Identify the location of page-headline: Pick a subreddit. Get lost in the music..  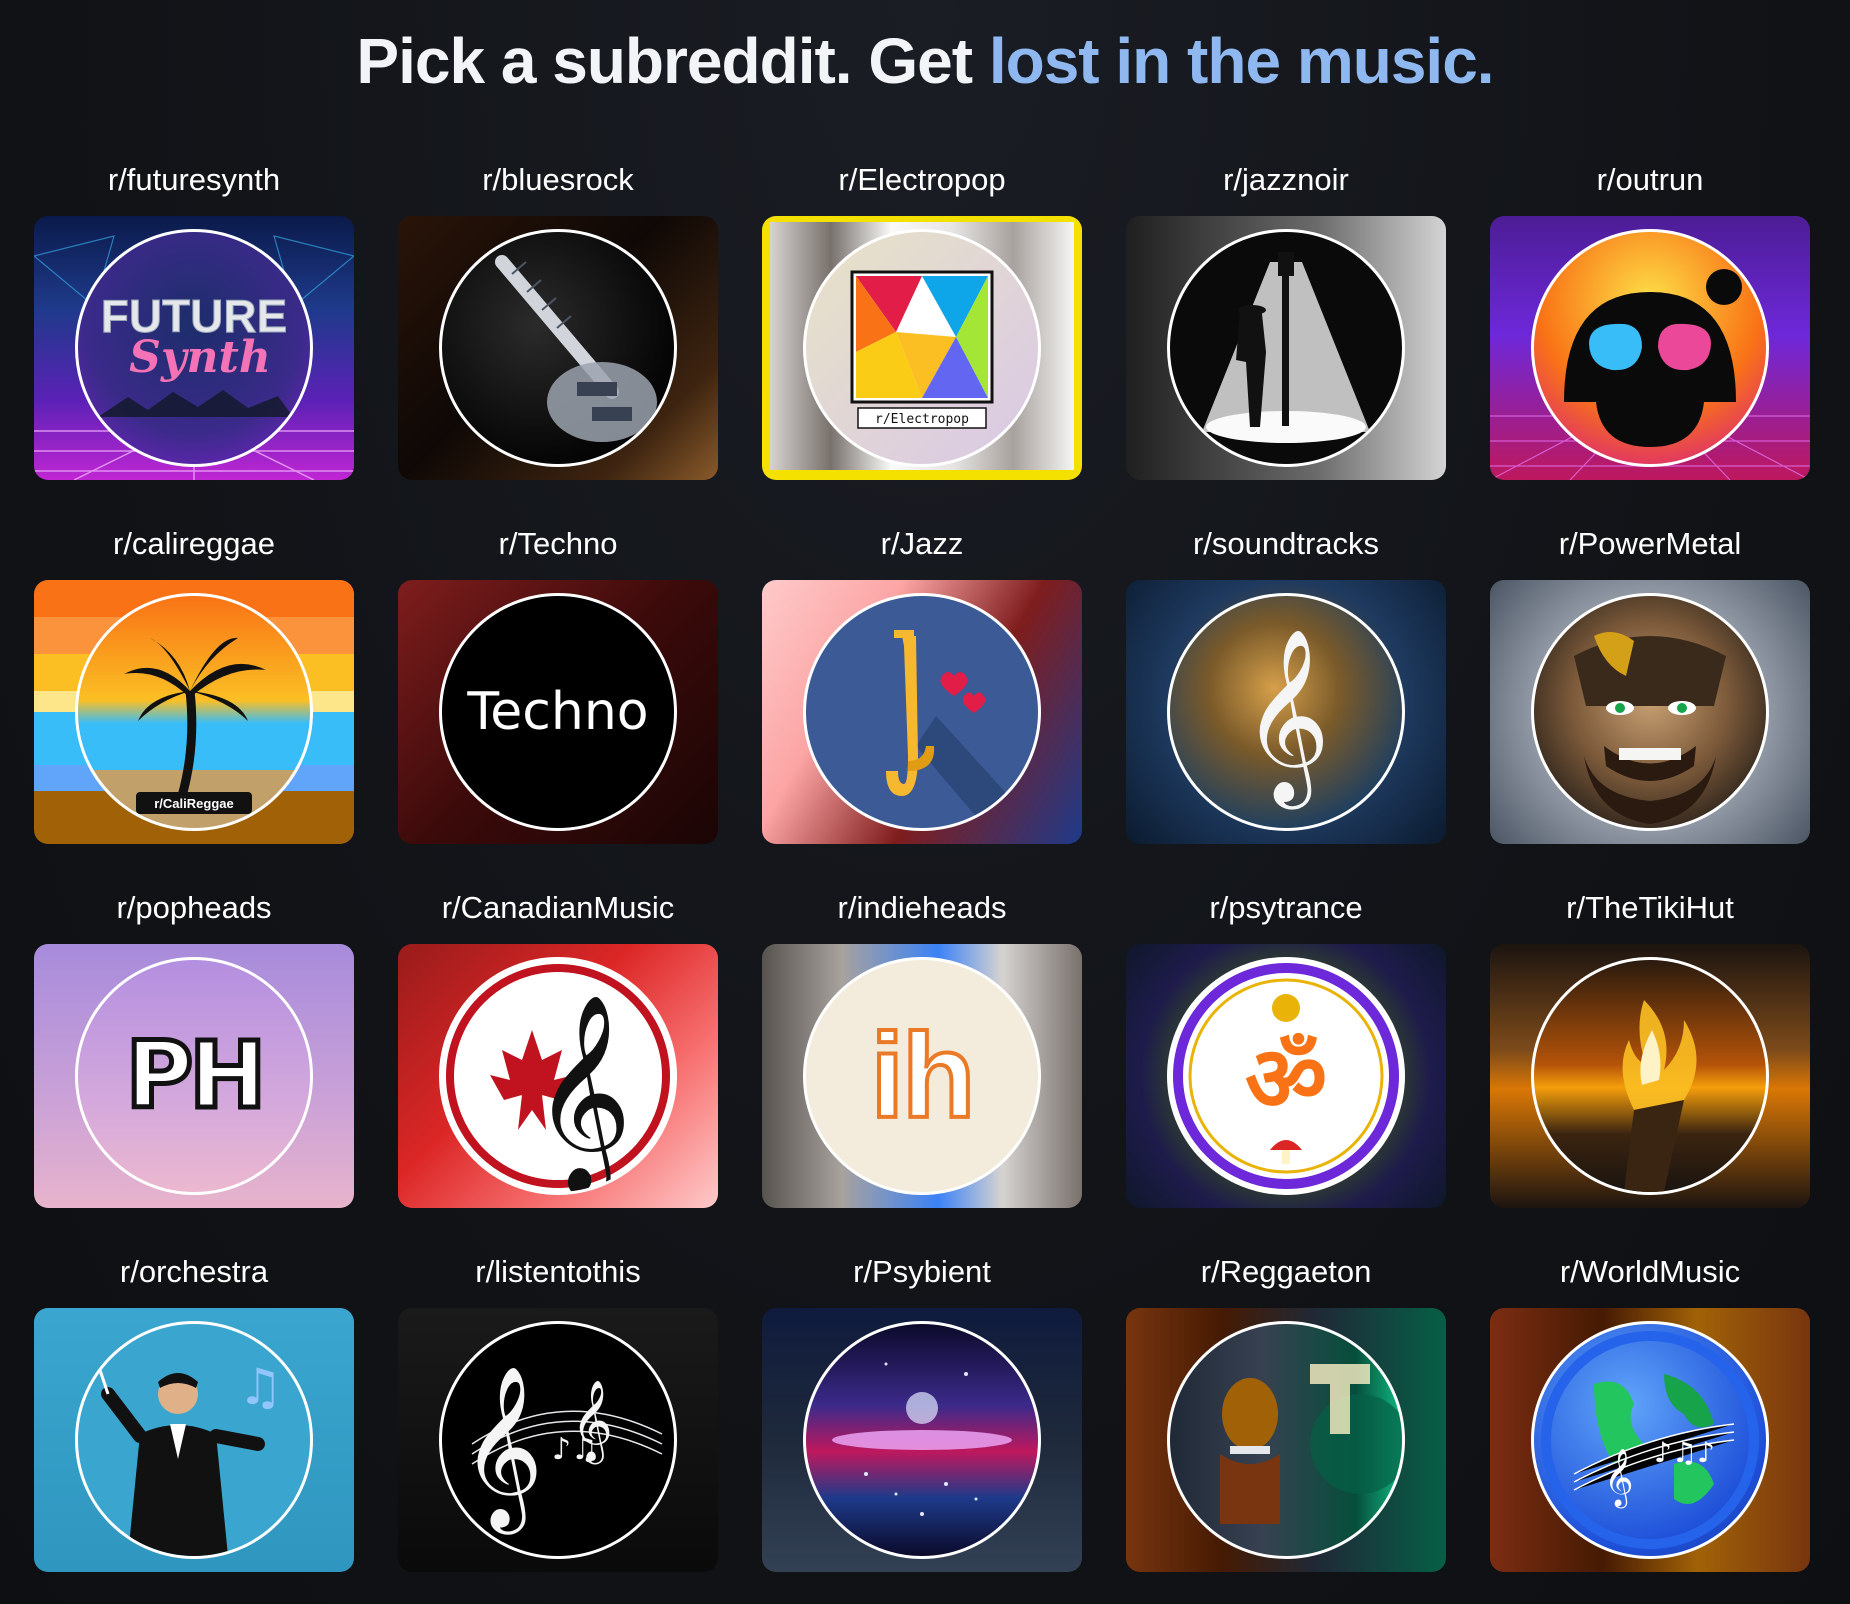
(925, 61).